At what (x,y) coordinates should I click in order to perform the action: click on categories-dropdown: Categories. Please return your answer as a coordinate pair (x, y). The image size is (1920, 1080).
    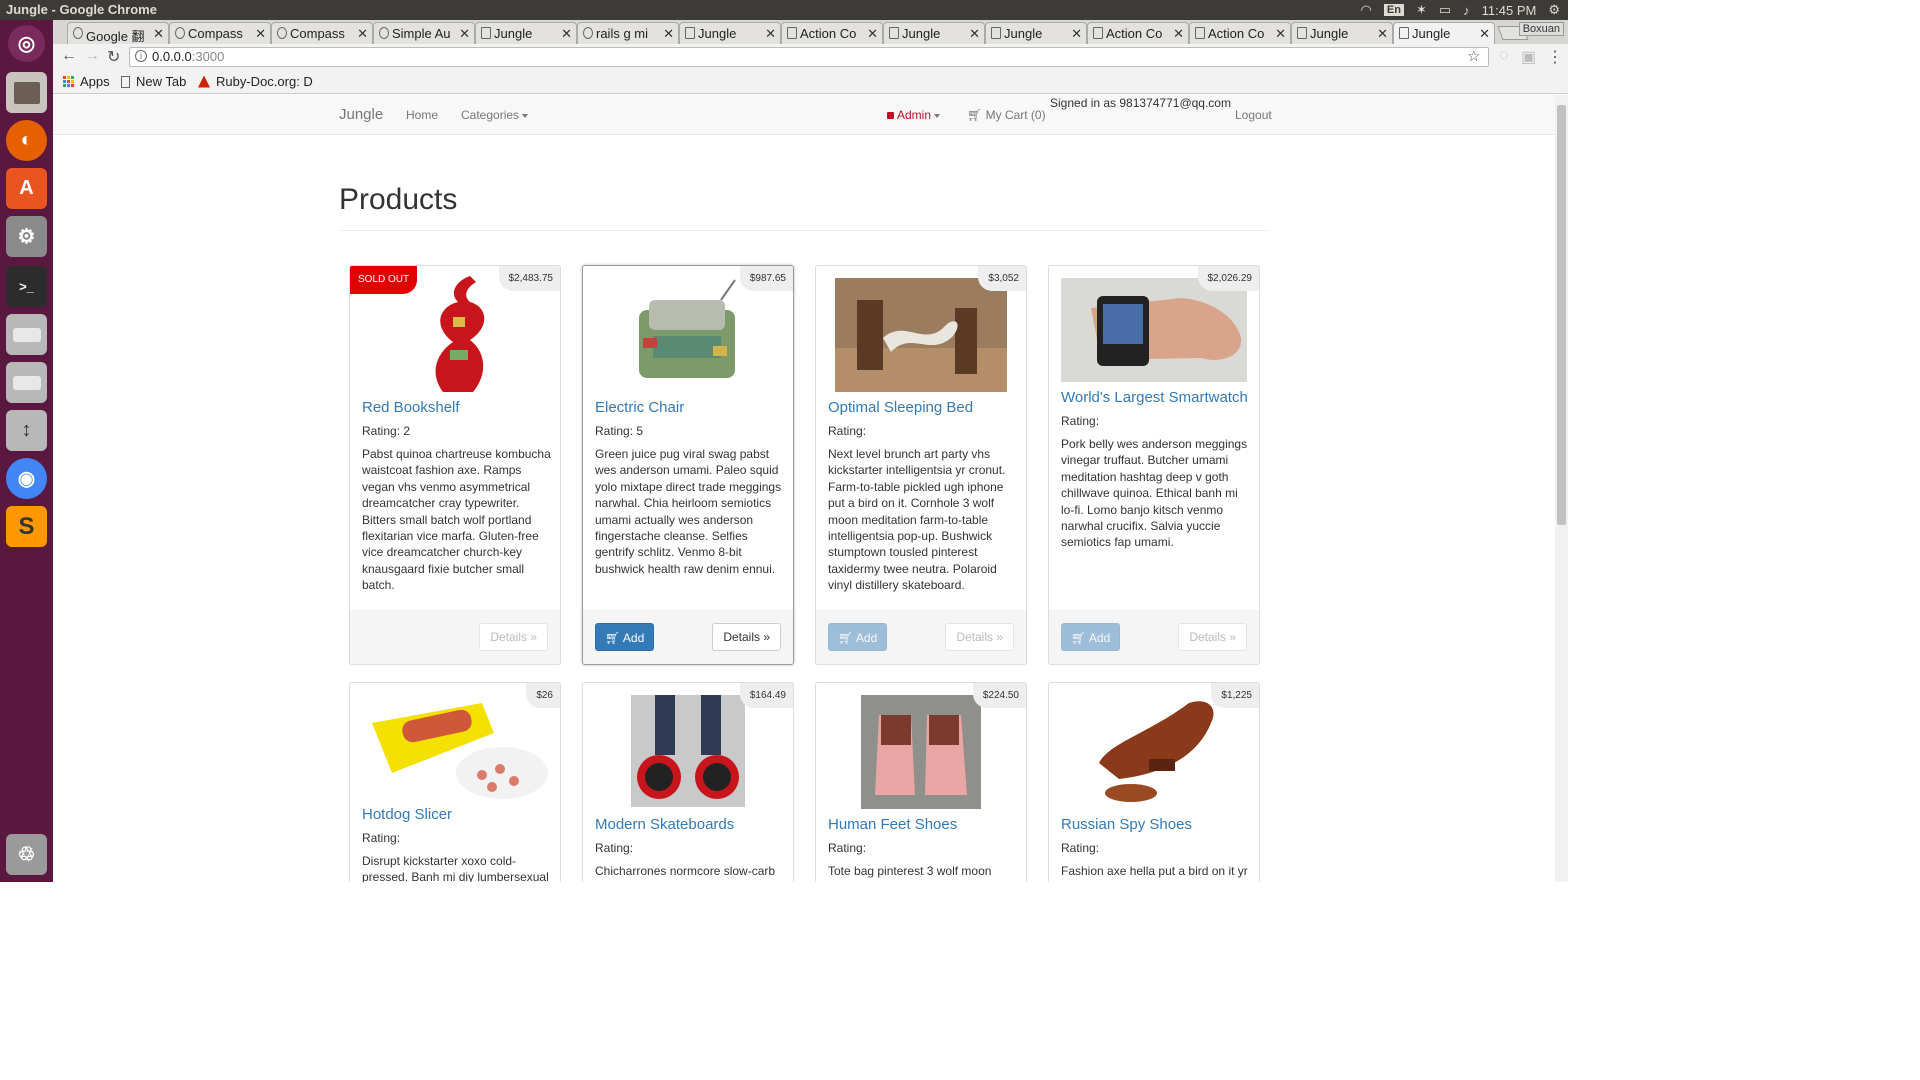
    Looking at the image, I should click on (495, 115).